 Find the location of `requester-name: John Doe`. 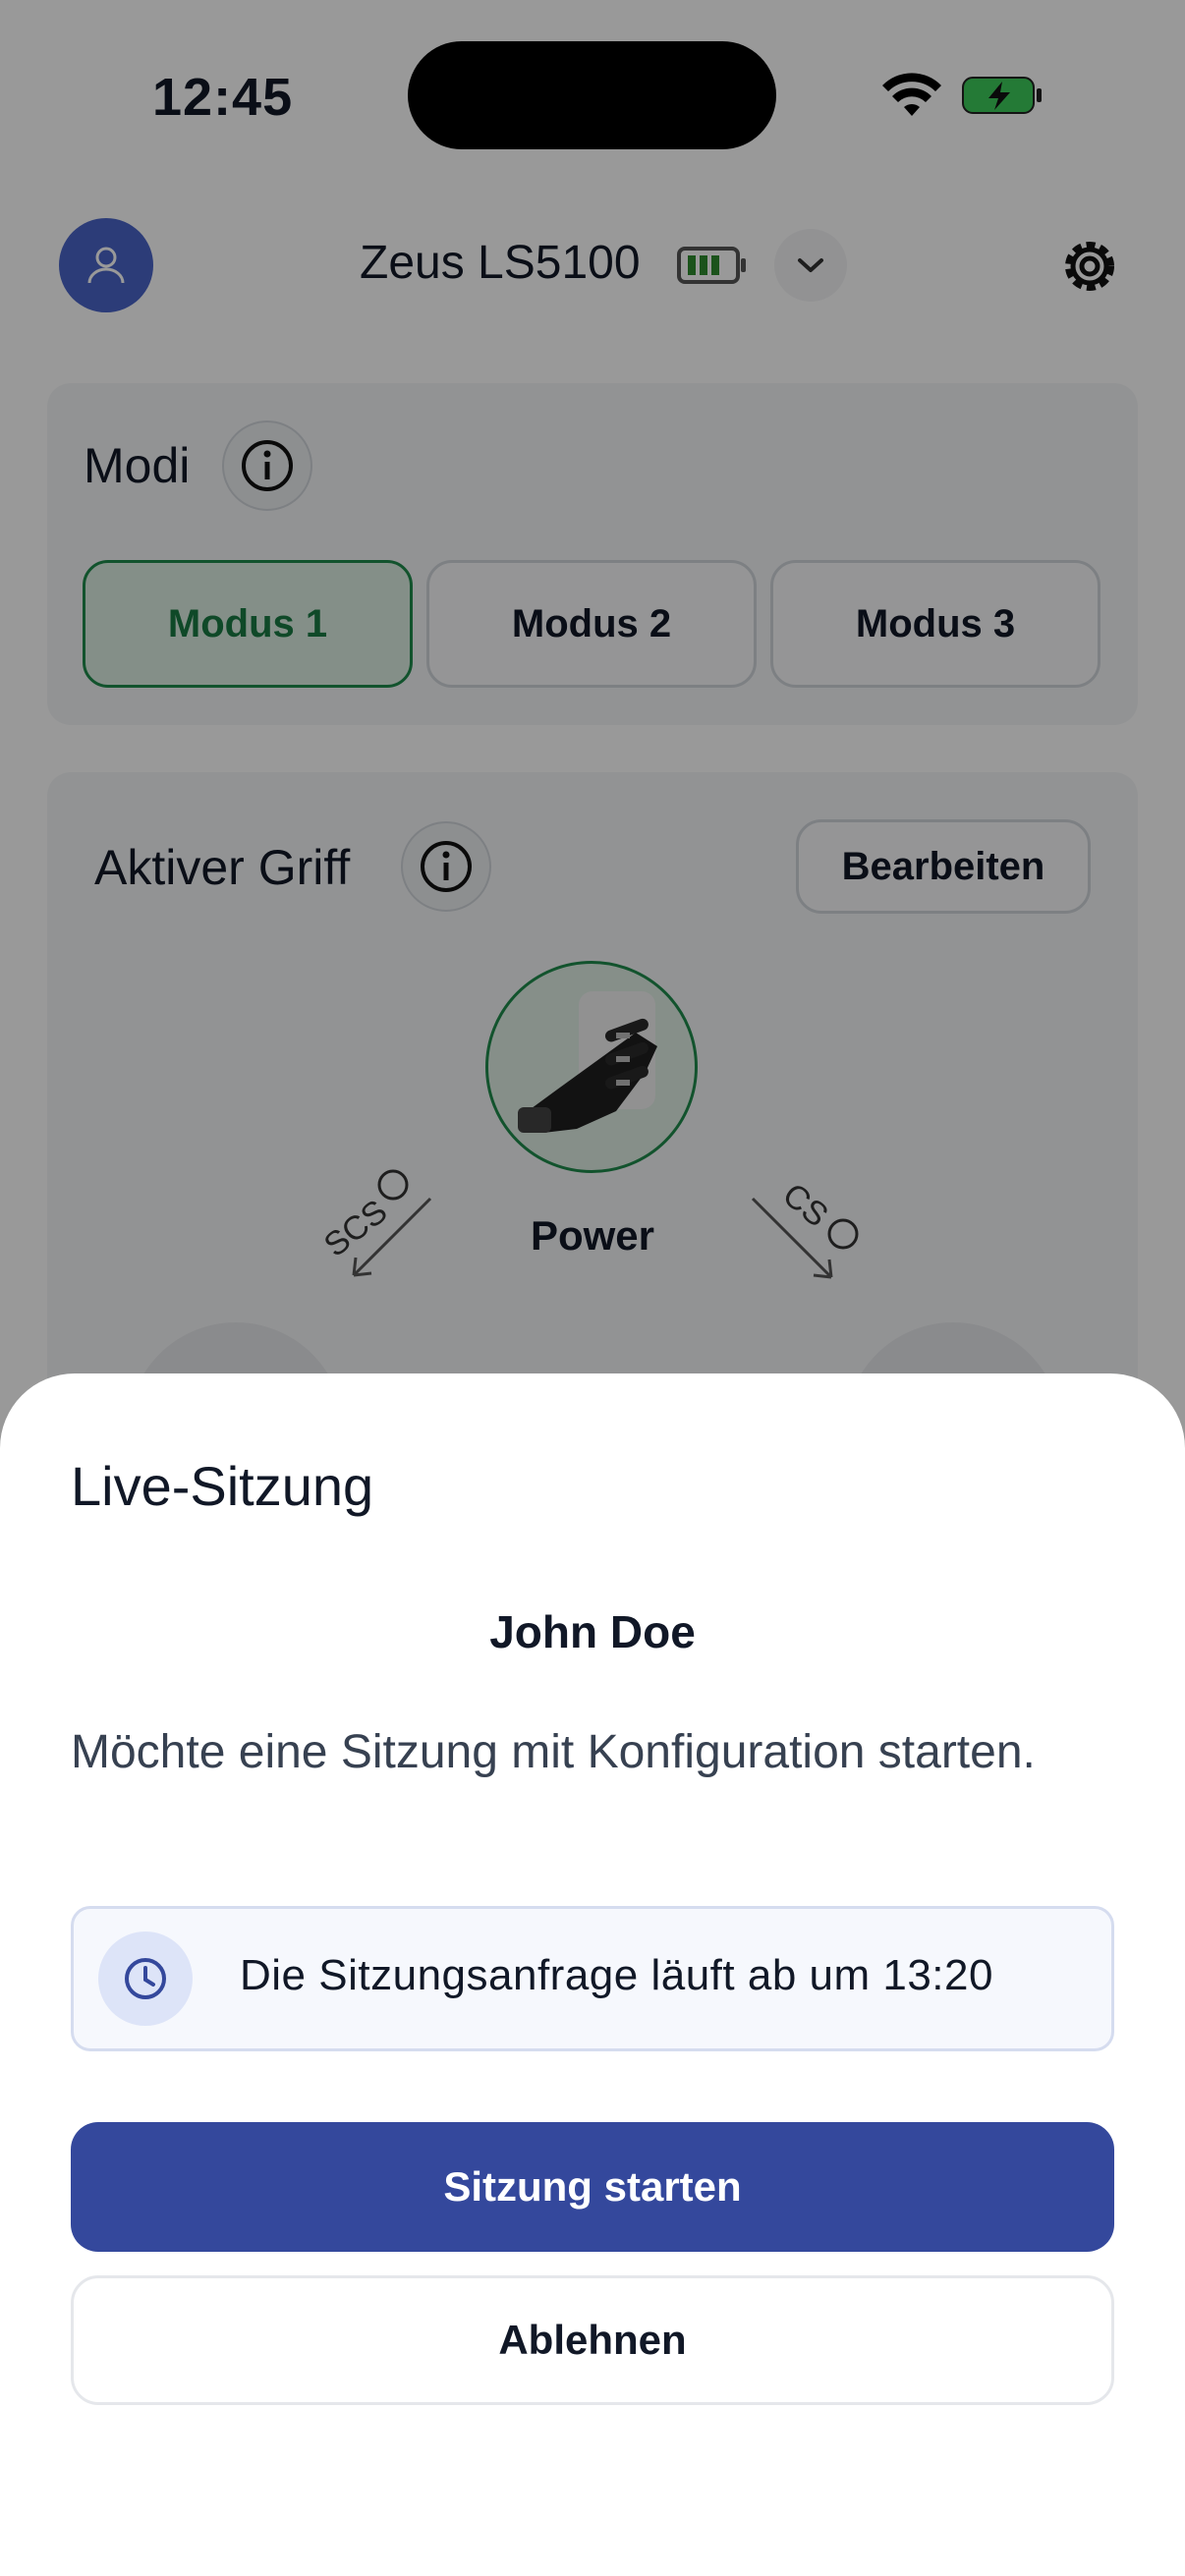

requester-name: John Doe is located at coordinates (592, 1631).